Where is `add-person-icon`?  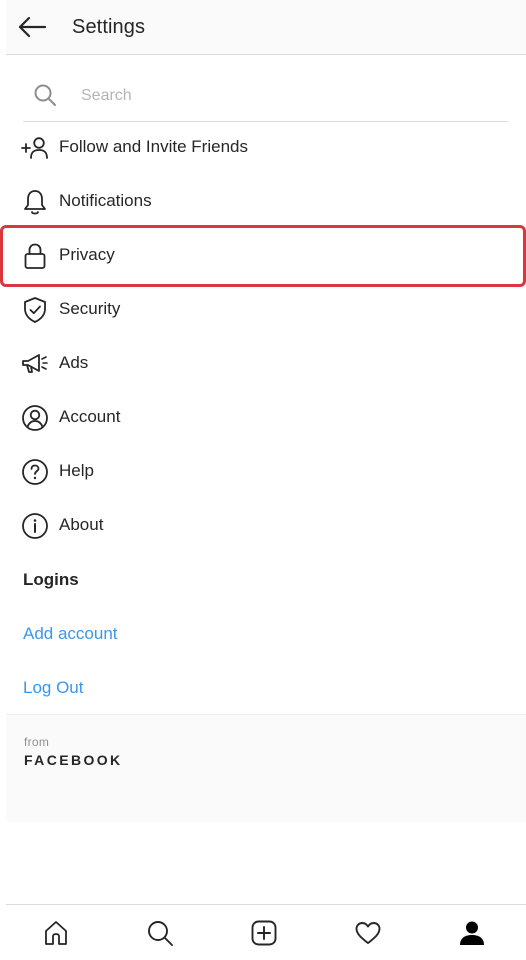
add-person-icon is located at coordinates (35, 148).